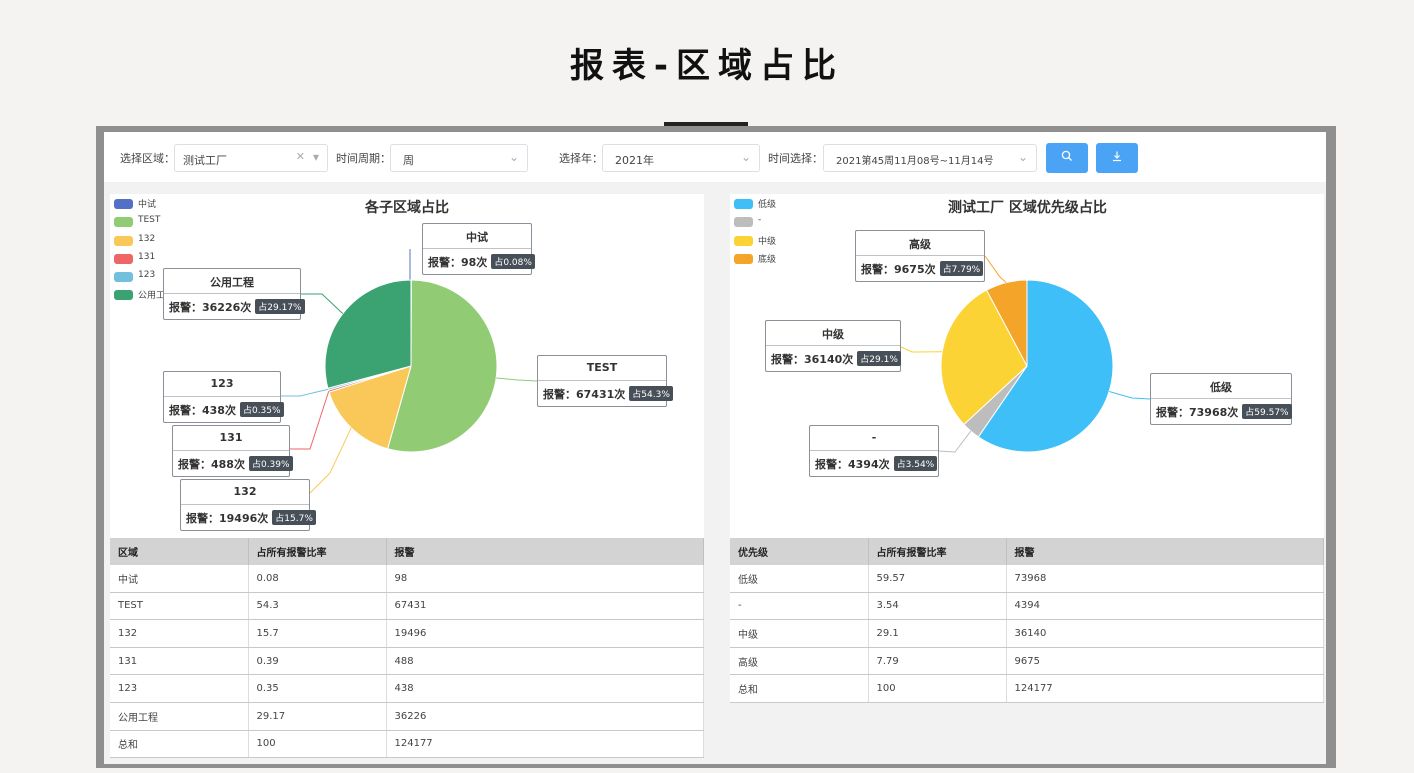  I want to click on clear-icon: ✕, so click(300, 156).